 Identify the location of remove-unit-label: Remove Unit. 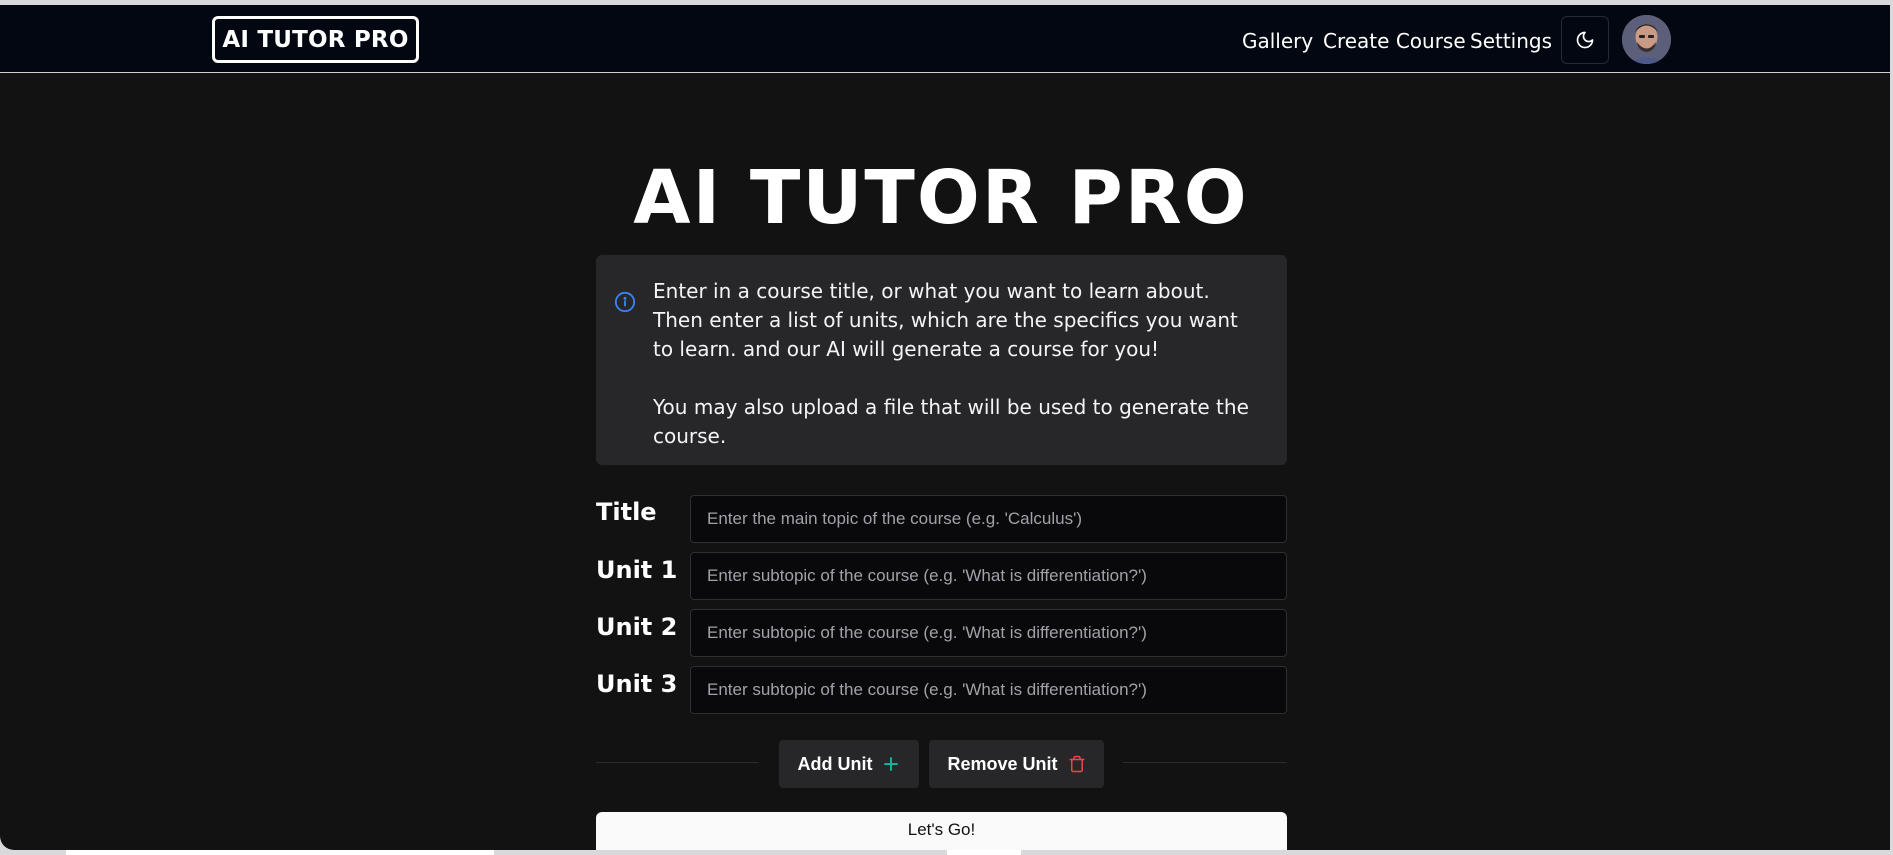
(1002, 763).